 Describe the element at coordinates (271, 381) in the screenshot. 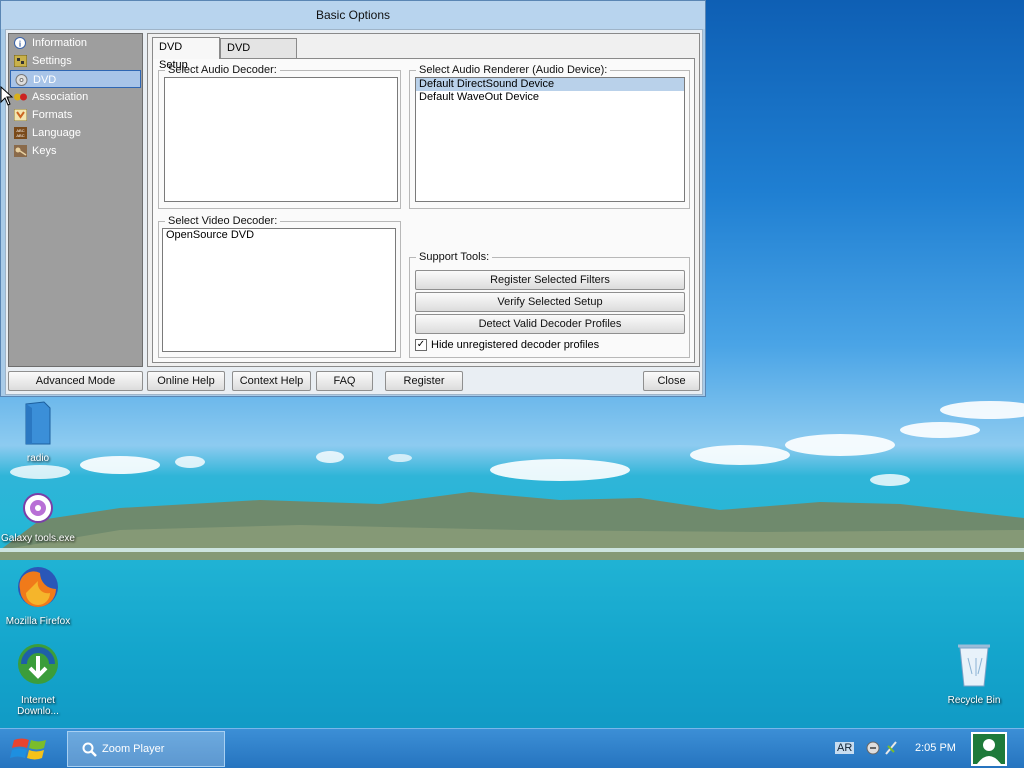

I see `context-help-button: Context Help` at that location.